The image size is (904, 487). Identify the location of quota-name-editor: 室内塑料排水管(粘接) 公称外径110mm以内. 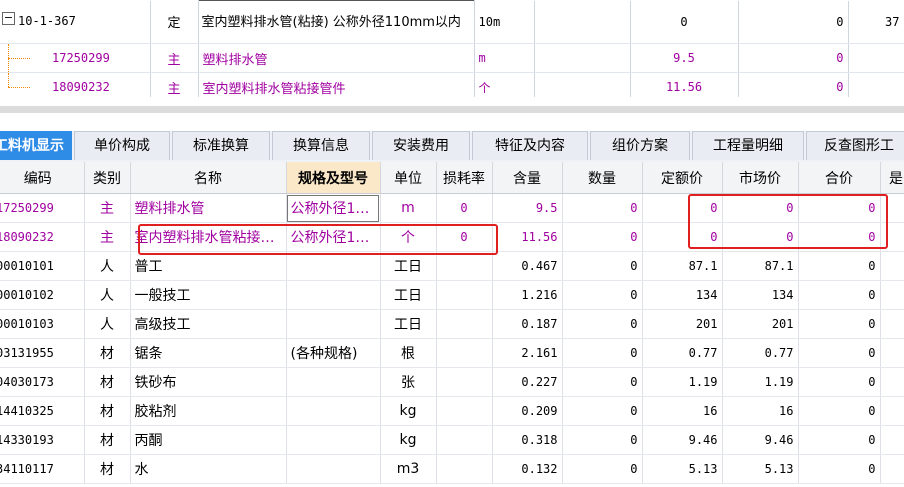
(336, 22).